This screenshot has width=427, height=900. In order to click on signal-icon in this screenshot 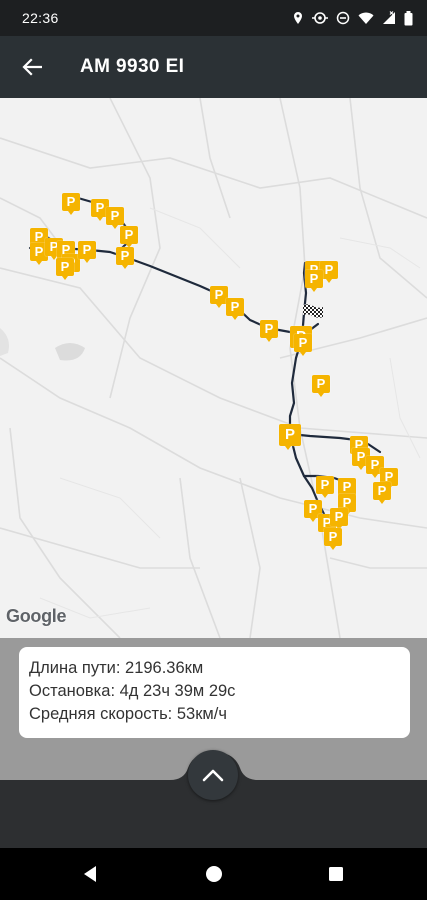, I will do `click(389, 17)`.